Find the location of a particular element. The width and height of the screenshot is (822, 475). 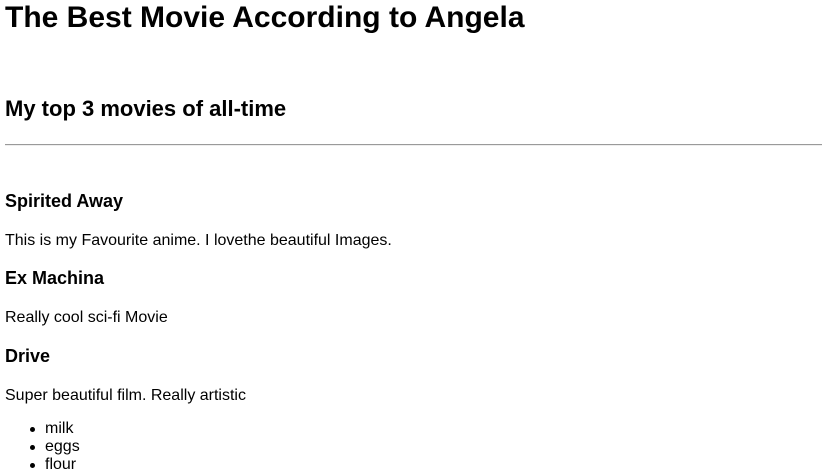

list-item-label: flour is located at coordinates (61, 464).